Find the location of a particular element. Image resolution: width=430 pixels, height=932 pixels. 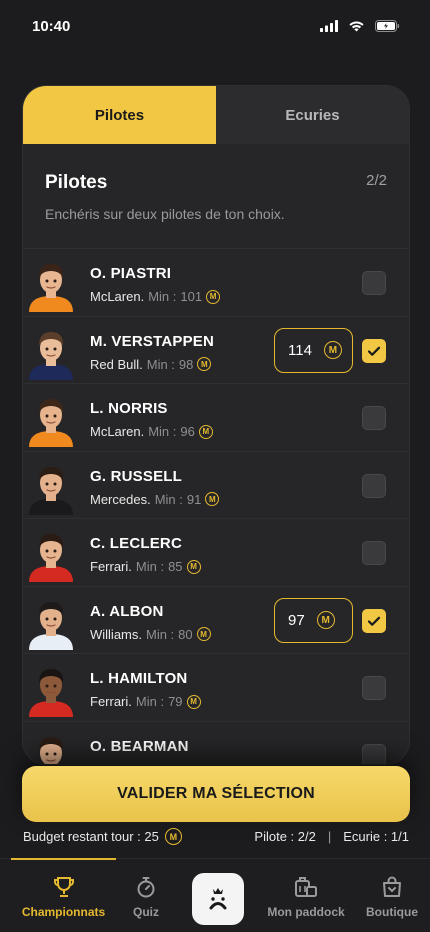

paddock-icon is located at coordinates (306, 887).